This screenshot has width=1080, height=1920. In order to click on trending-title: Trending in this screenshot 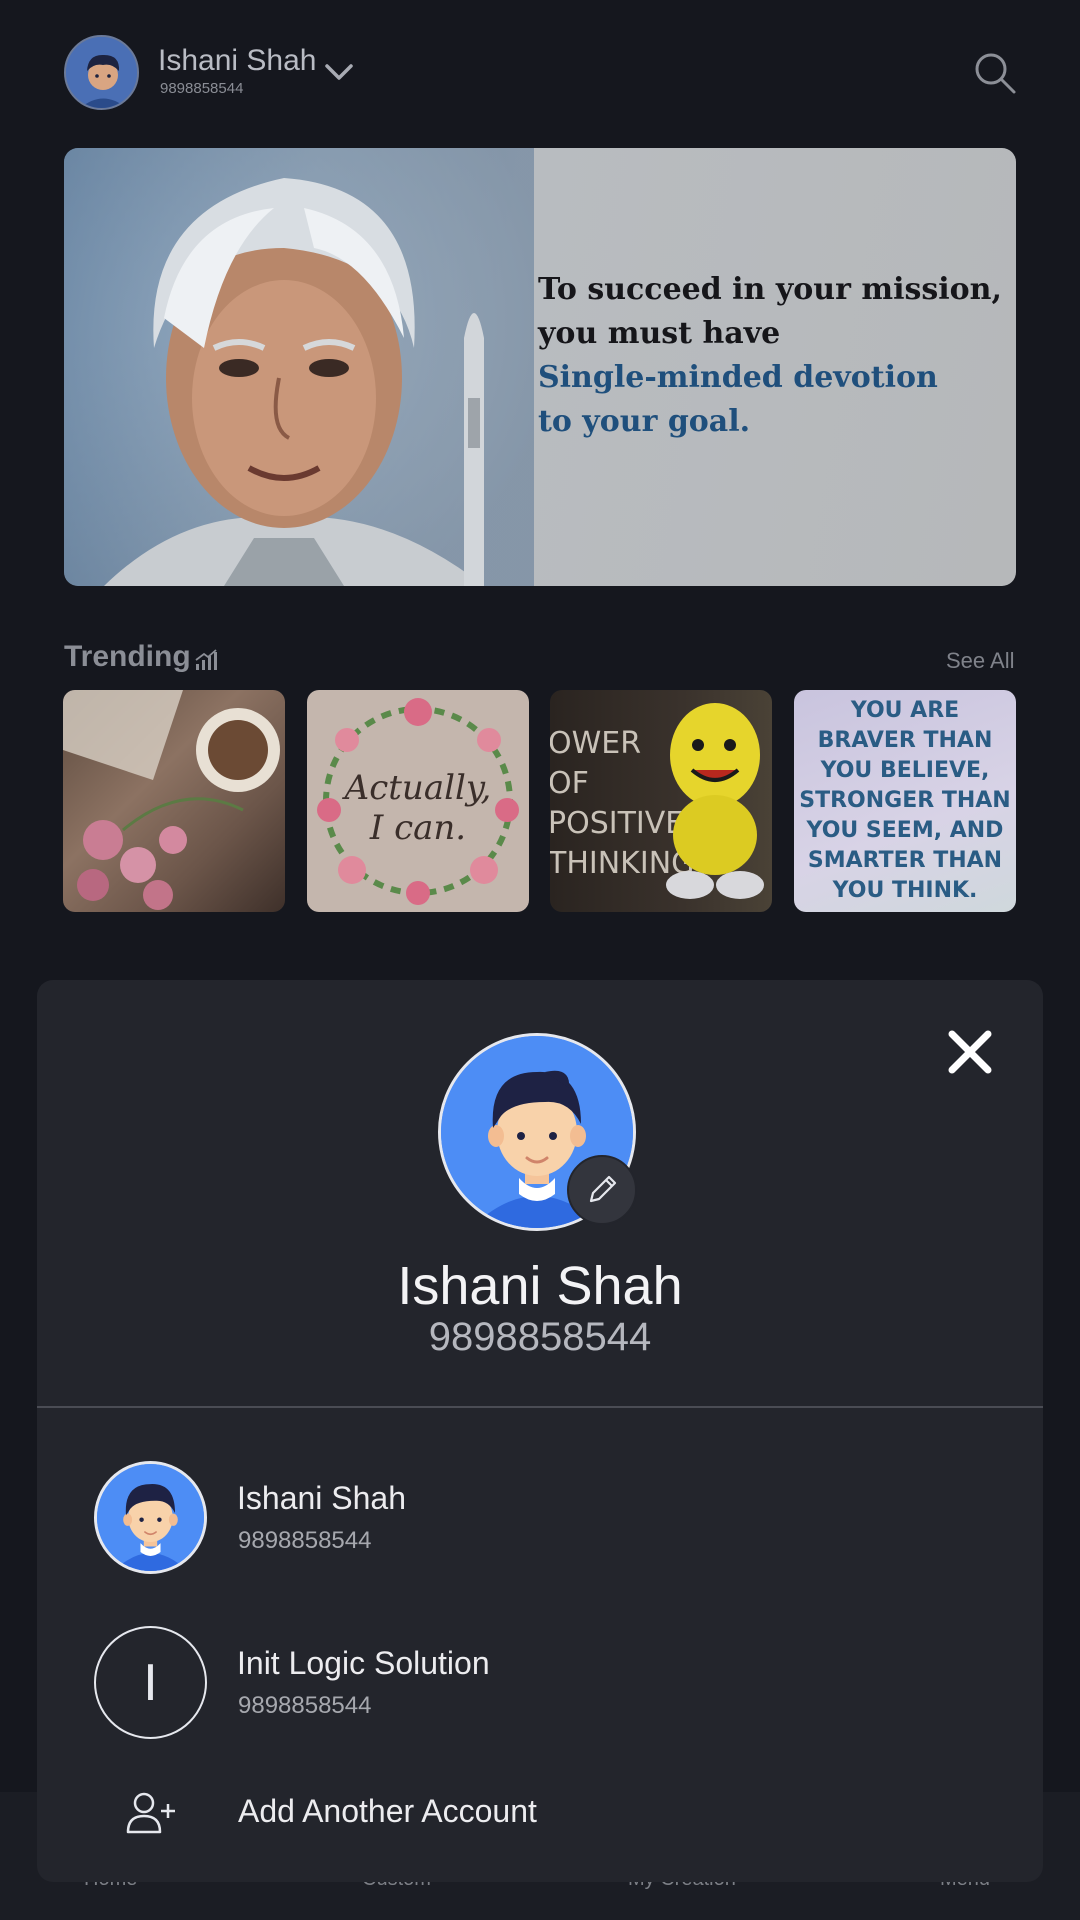, I will do `click(127, 656)`.